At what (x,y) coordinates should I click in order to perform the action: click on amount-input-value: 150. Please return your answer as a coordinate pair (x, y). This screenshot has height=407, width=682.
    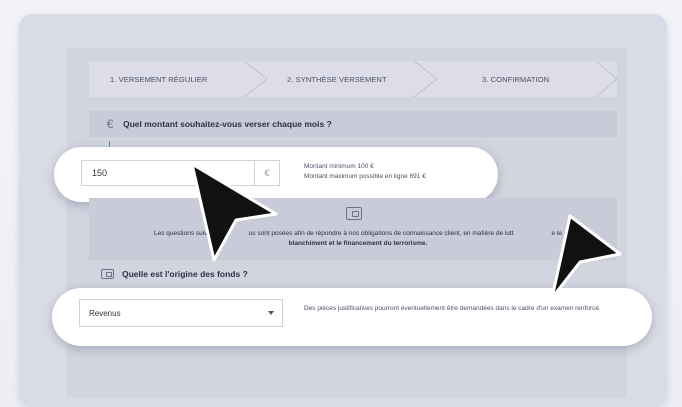
    Looking at the image, I should click on (100, 173).